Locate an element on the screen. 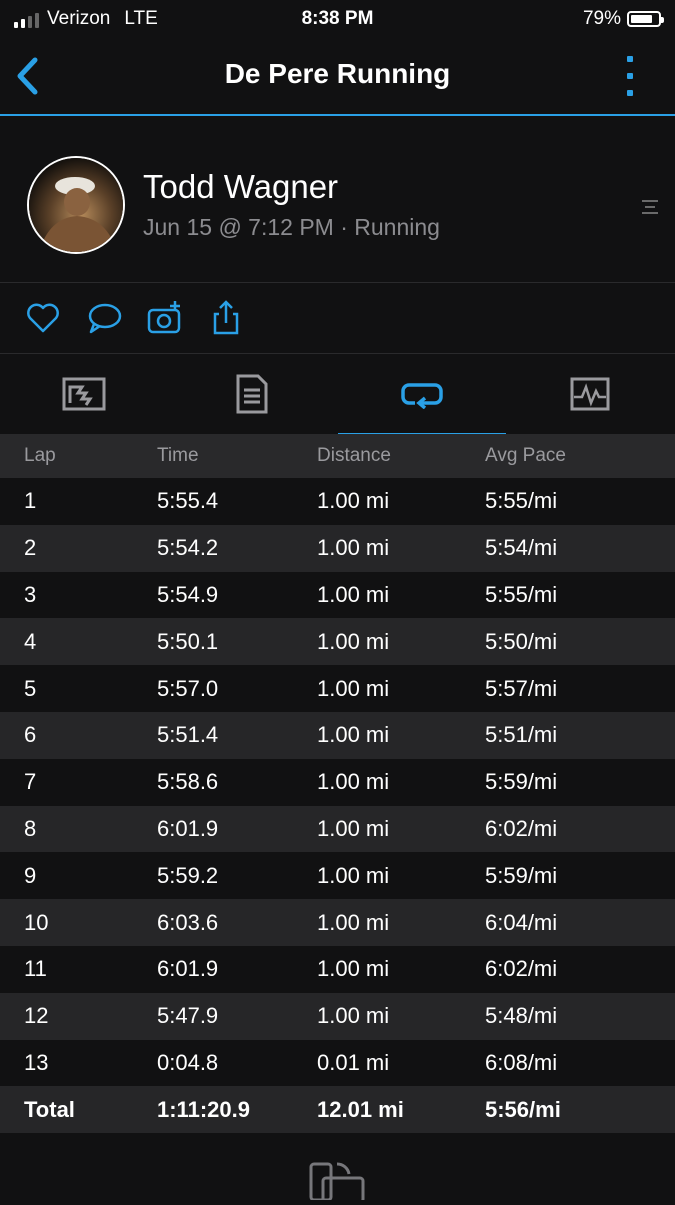  lap-time: 0:04.8 is located at coordinates (188, 1062).